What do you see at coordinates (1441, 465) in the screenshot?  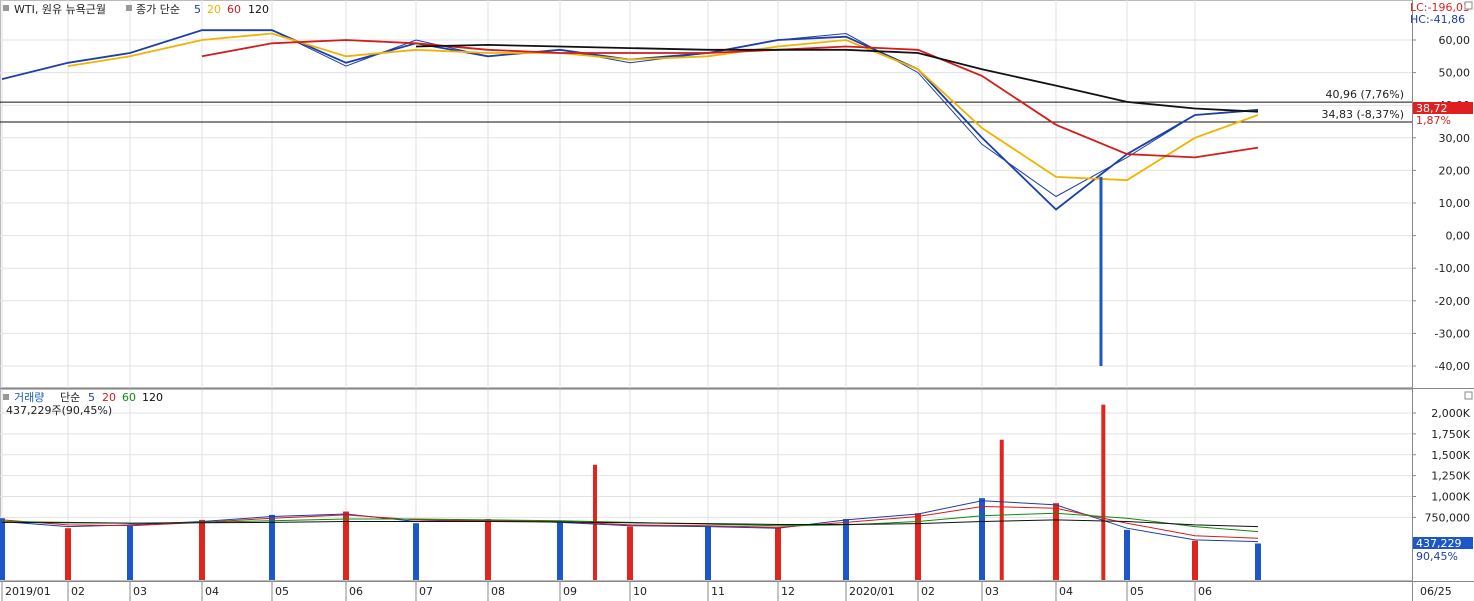 I see `volume-y-axis: 2,000K 1,750K 1,500K 1,250K 1,000K 750,000` at bounding box center [1441, 465].